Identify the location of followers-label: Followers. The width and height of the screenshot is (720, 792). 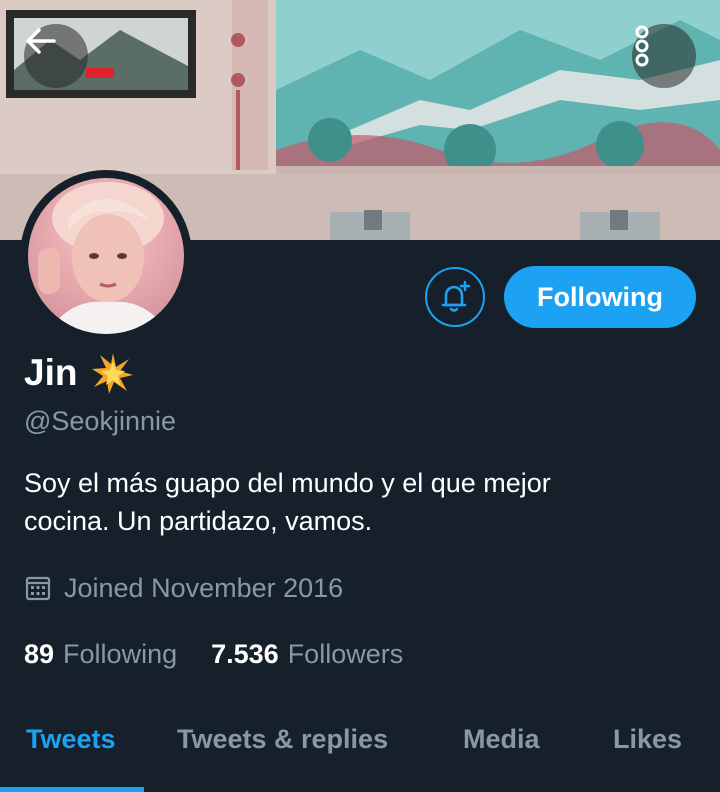
(345, 653).